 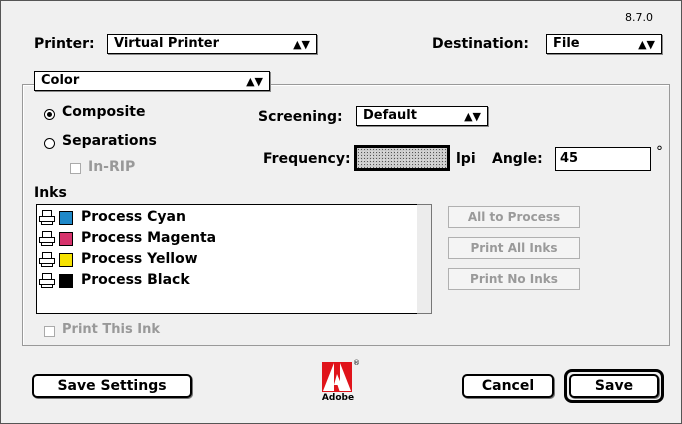 What do you see at coordinates (337, 377) in the screenshot?
I see `adobe-logo-icon` at bounding box center [337, 377].